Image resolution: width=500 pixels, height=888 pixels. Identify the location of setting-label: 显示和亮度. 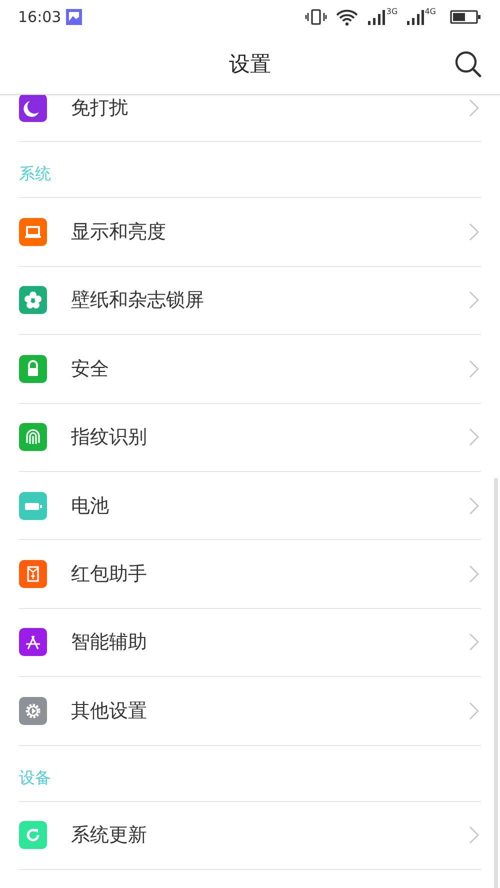
(270, 232).